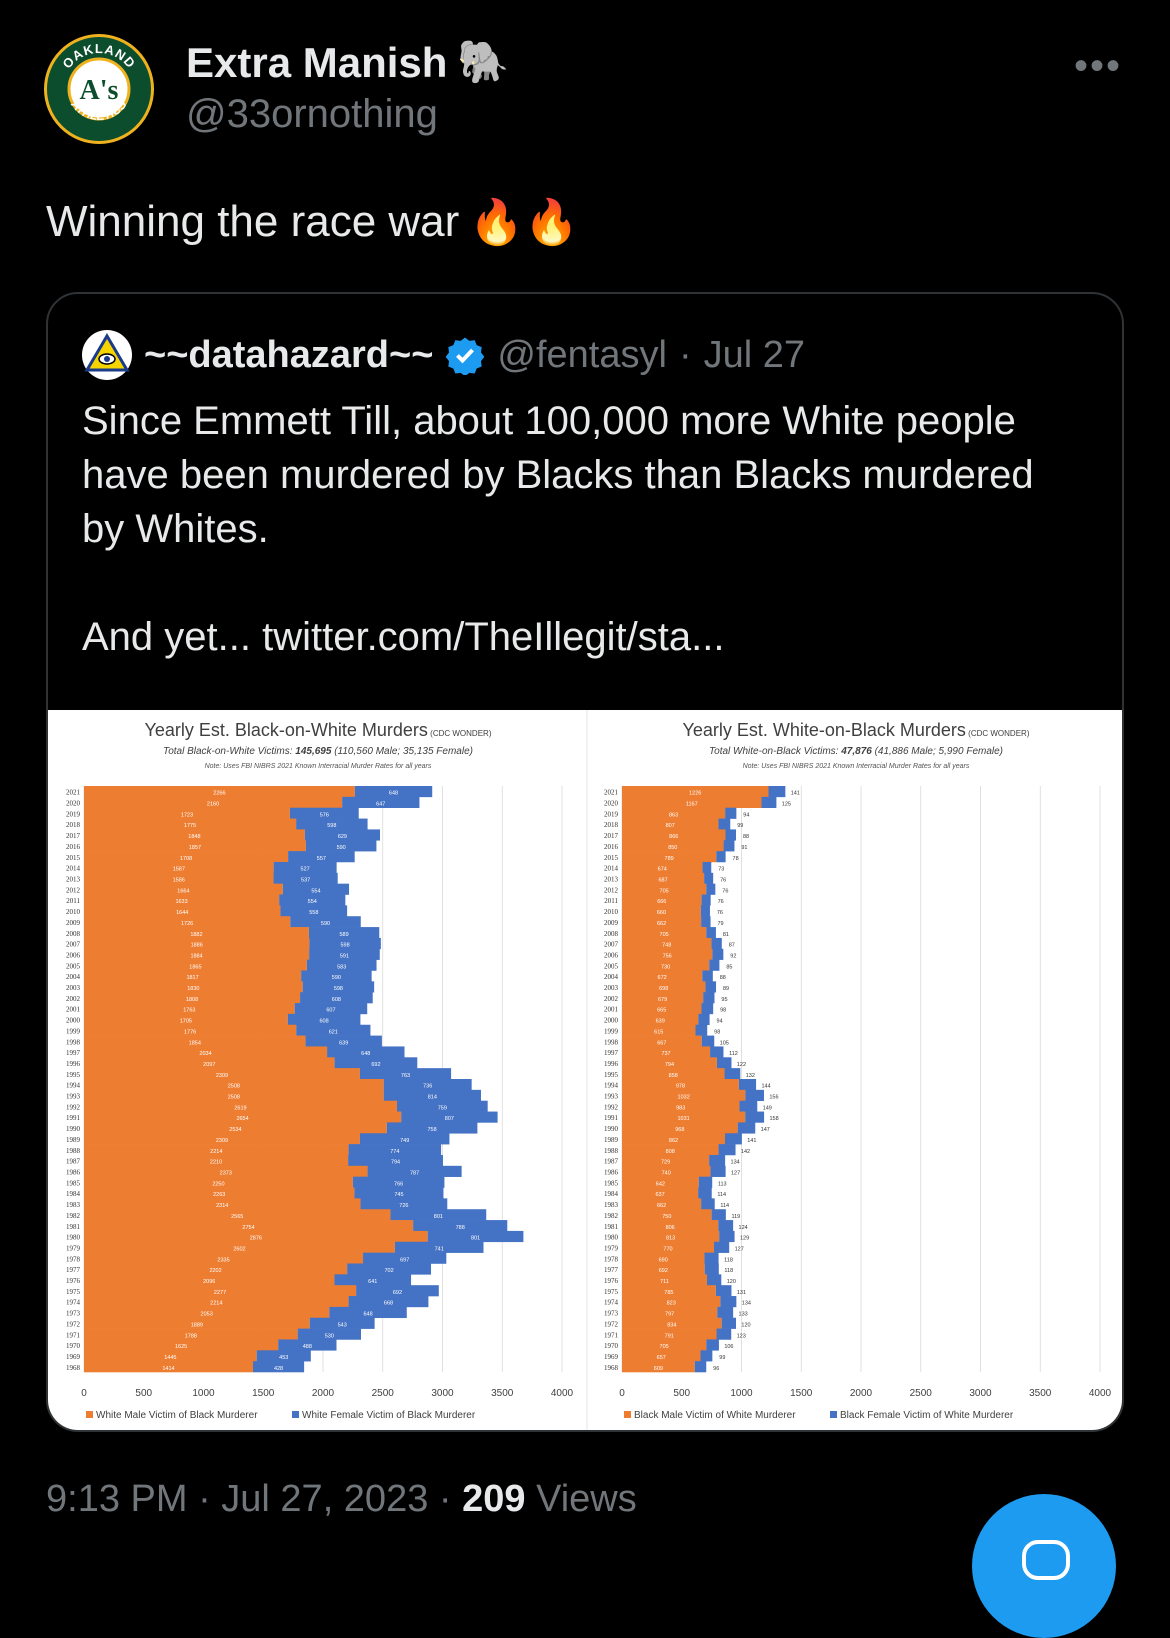 The width and height of the screenshot is (1170, 1638). What do you see at coordinates (343, 935) in the screenshot?
I see `data-label-female: 589` at bounding box center [343, 935].